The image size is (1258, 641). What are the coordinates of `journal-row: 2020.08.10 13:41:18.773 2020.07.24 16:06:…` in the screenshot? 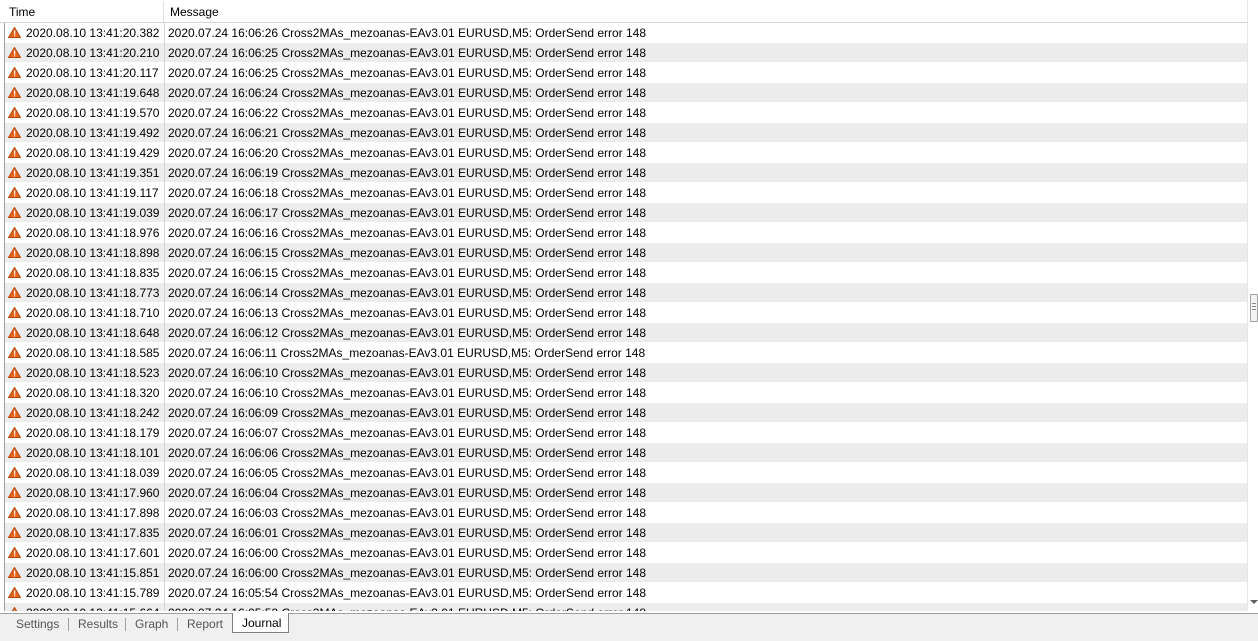 It's located at (626, 293).